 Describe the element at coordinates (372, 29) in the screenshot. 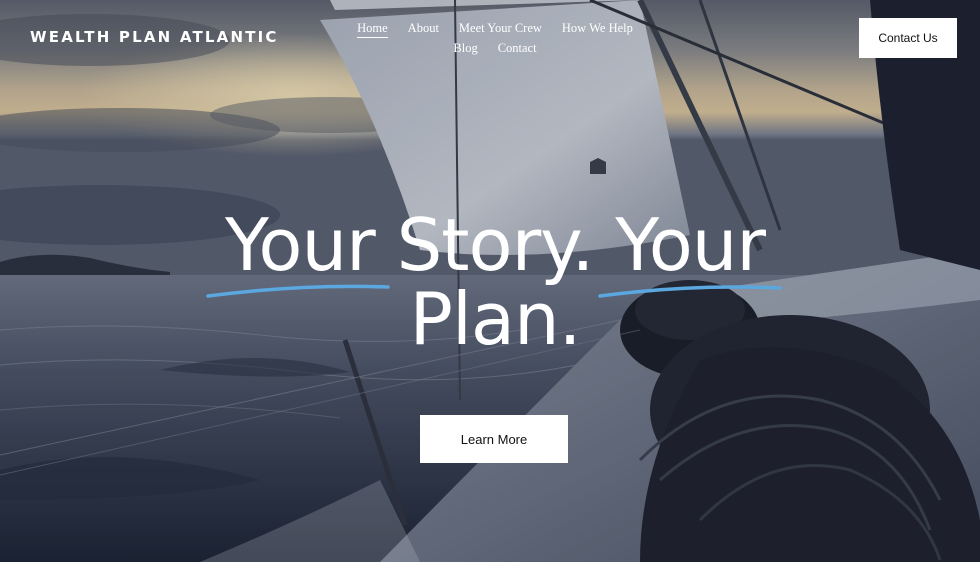

I see `nav-item-home: Home` at that location.